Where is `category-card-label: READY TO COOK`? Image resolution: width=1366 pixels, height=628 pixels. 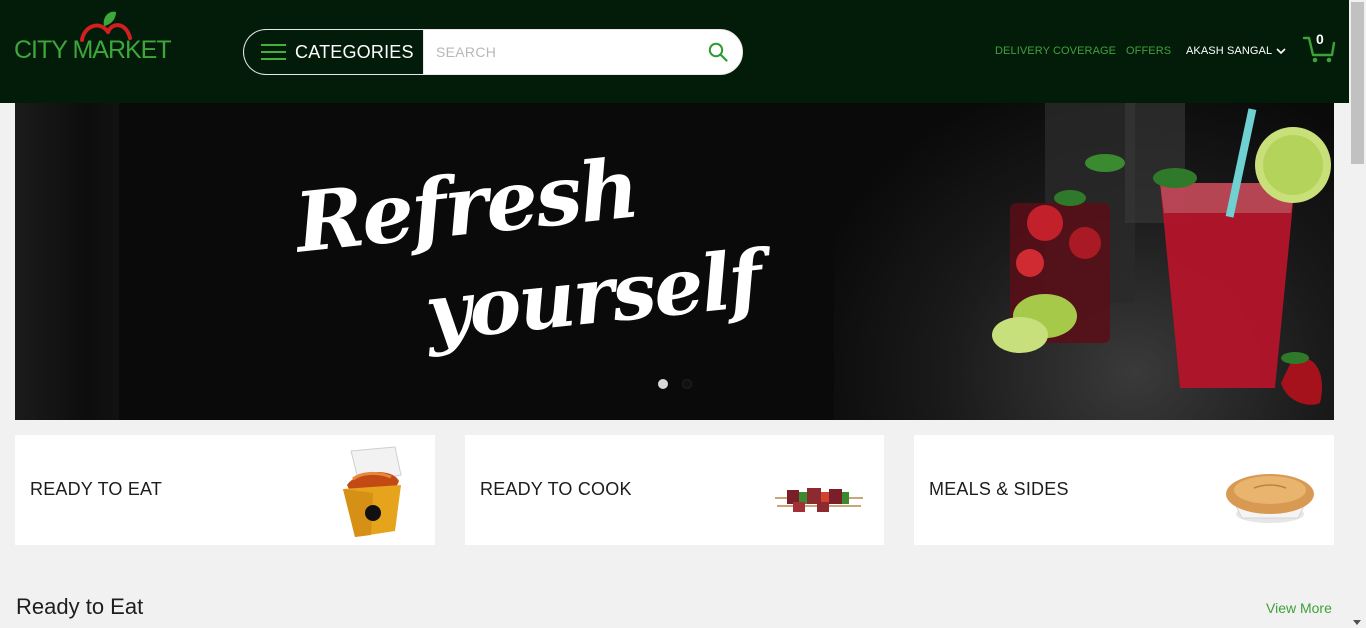 category-card-label: READY TO COOK is located at coordinates (556, 489).